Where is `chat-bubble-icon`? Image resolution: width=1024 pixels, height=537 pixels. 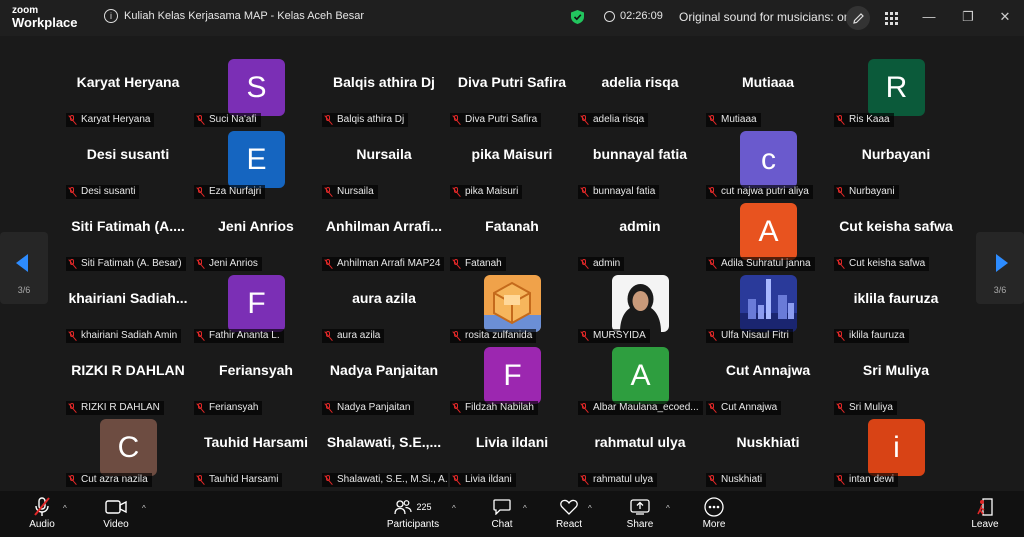
chat-bubble-icon is located at coordinates (502, 507).